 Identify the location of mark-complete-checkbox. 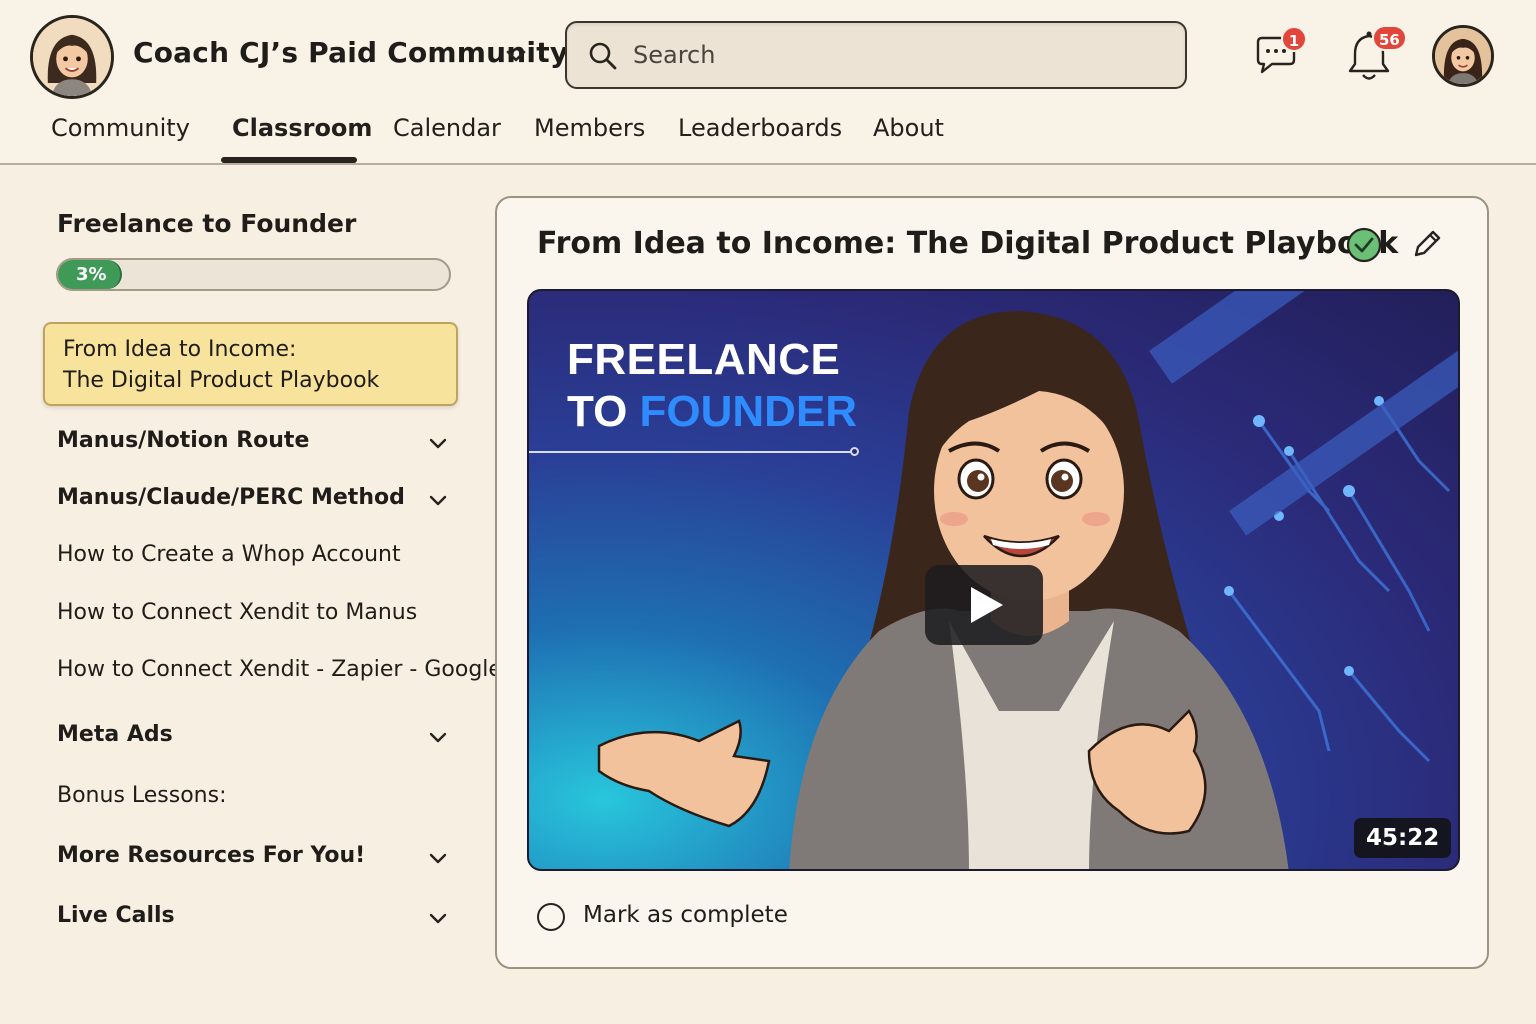
(551, 917).